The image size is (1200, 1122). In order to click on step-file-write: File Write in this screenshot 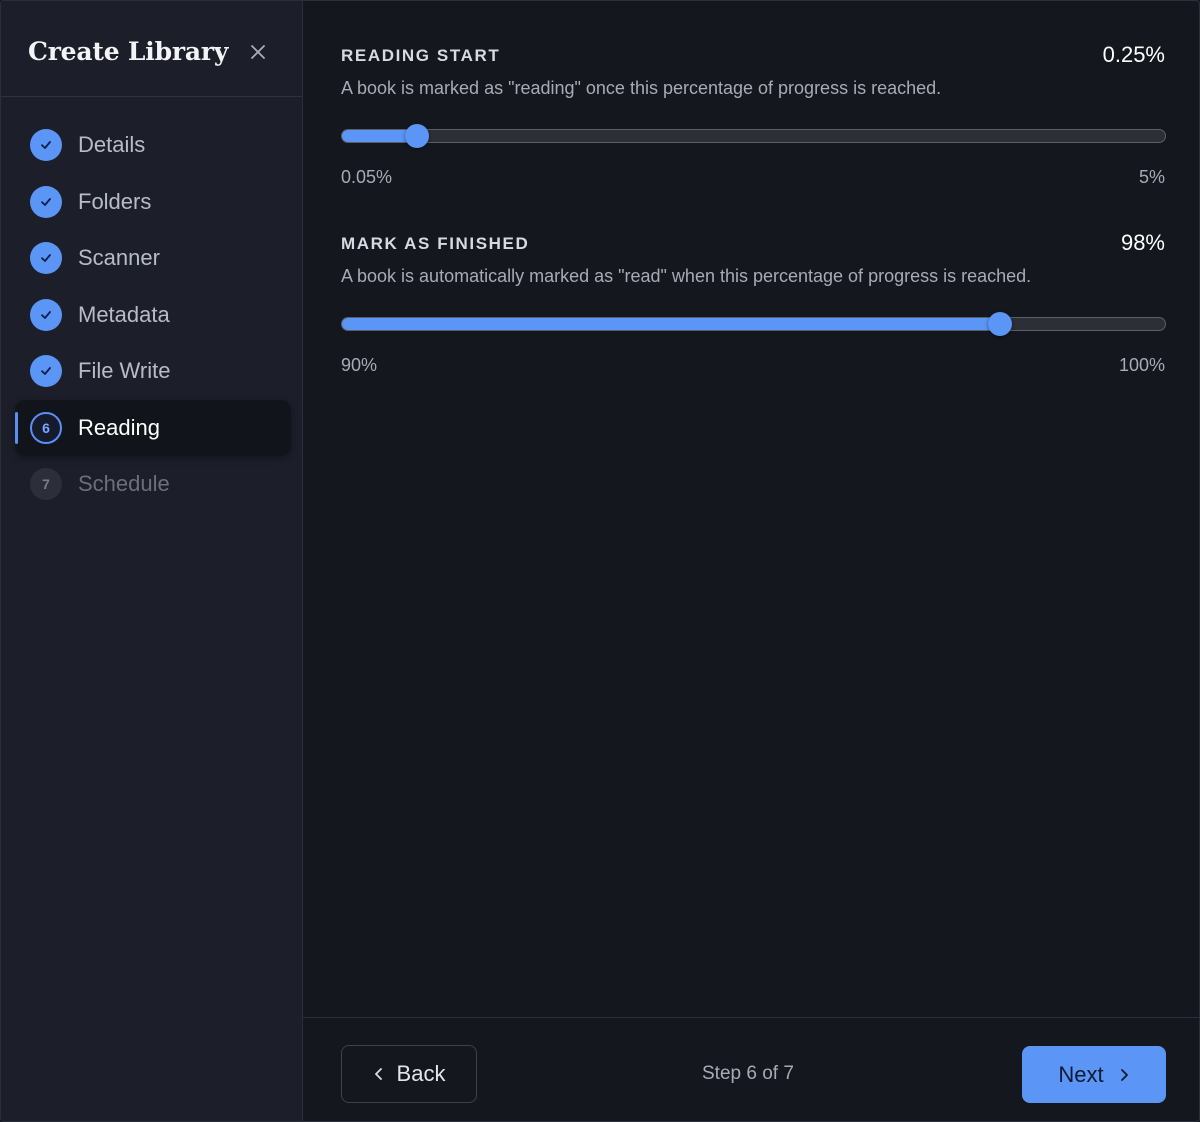, I will do `click(153, 371)`.